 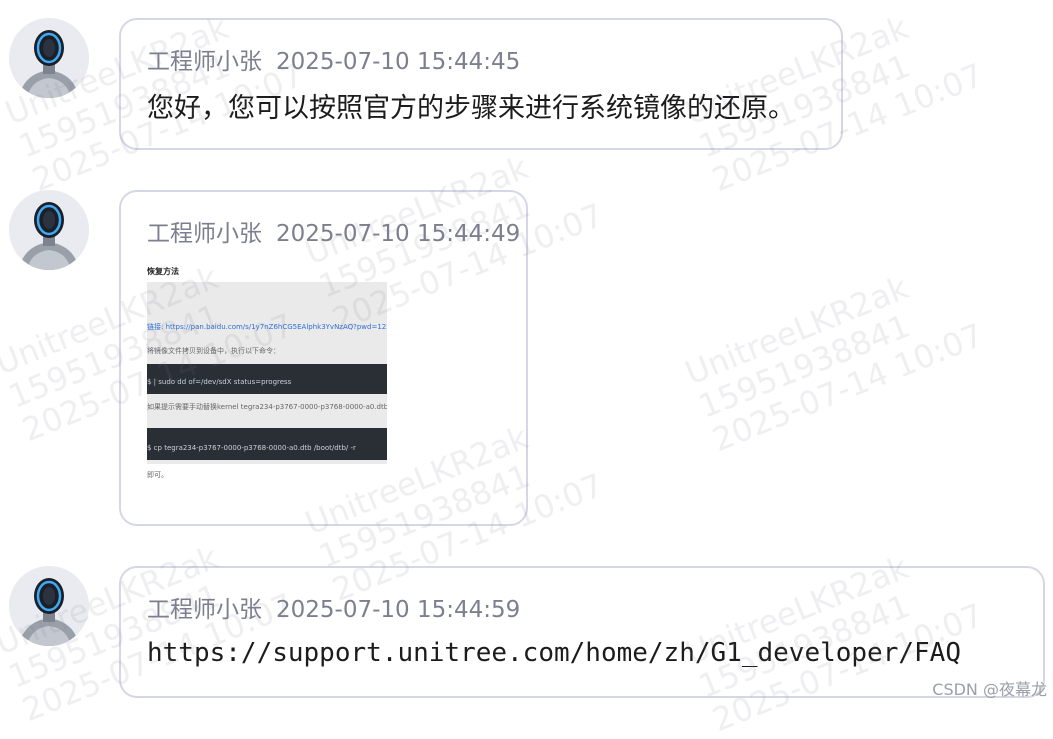 I want to click on attachment-footer: 即可。, so click(x=157, y=475).